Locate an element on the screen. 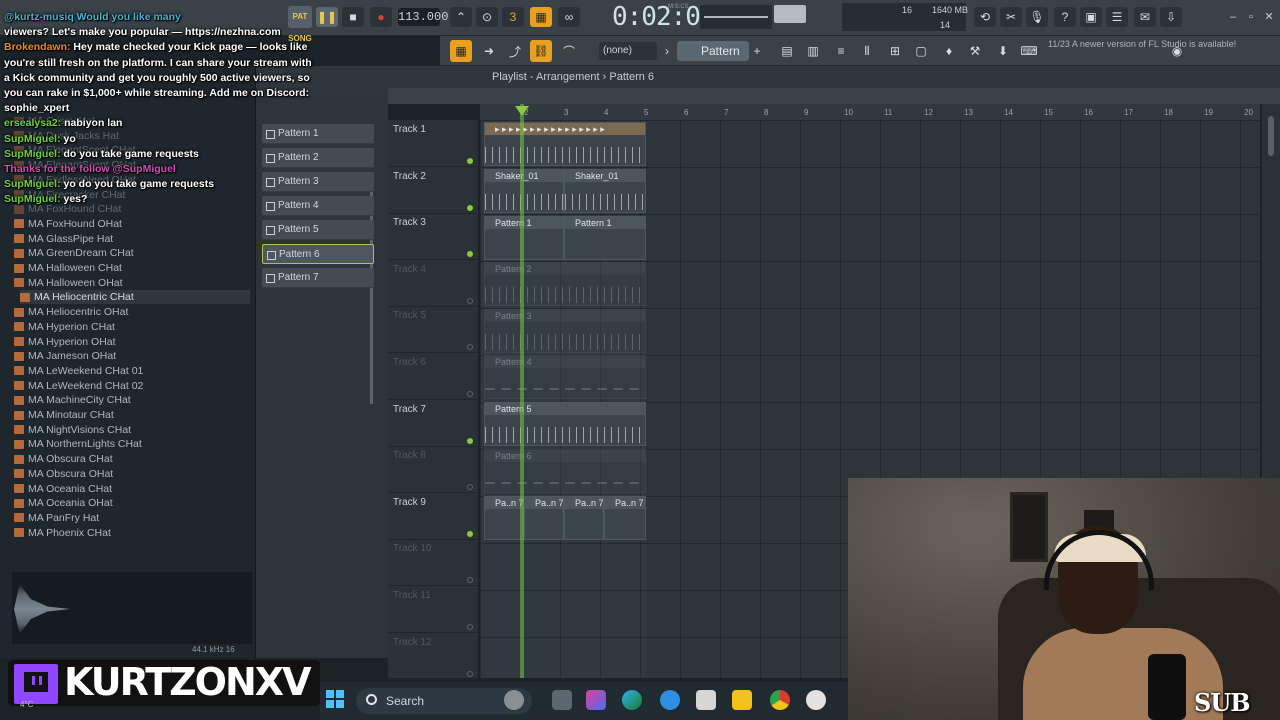  track-header: Track 12 is located at coordinates (433, 656).